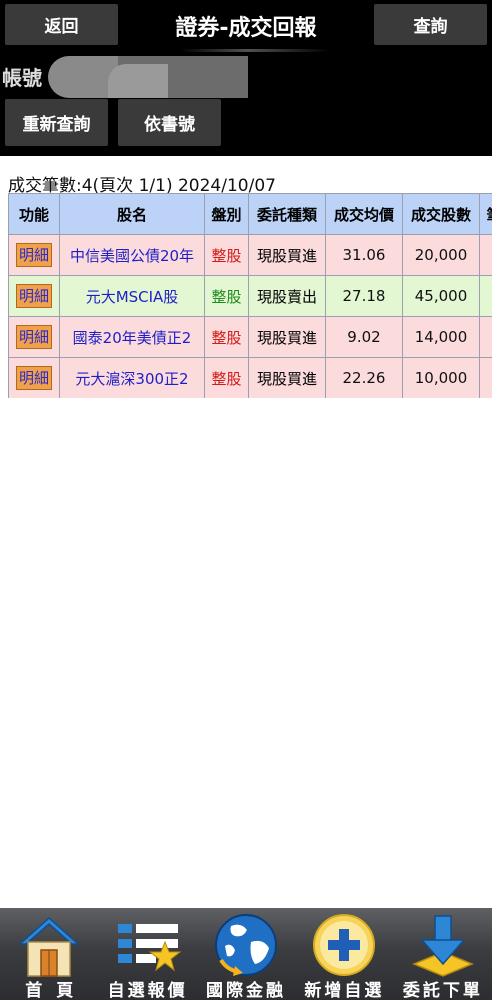 This screenshot has height=1000, width=492. I want to click on query-button: 查詢, so click(430, 24).